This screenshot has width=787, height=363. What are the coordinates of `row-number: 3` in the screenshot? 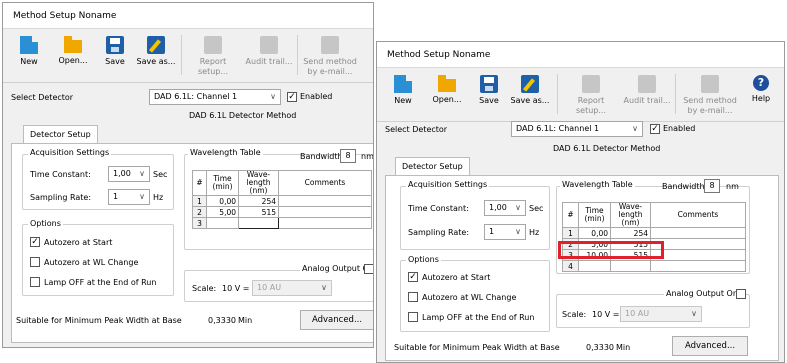 It's located at (199, 223).